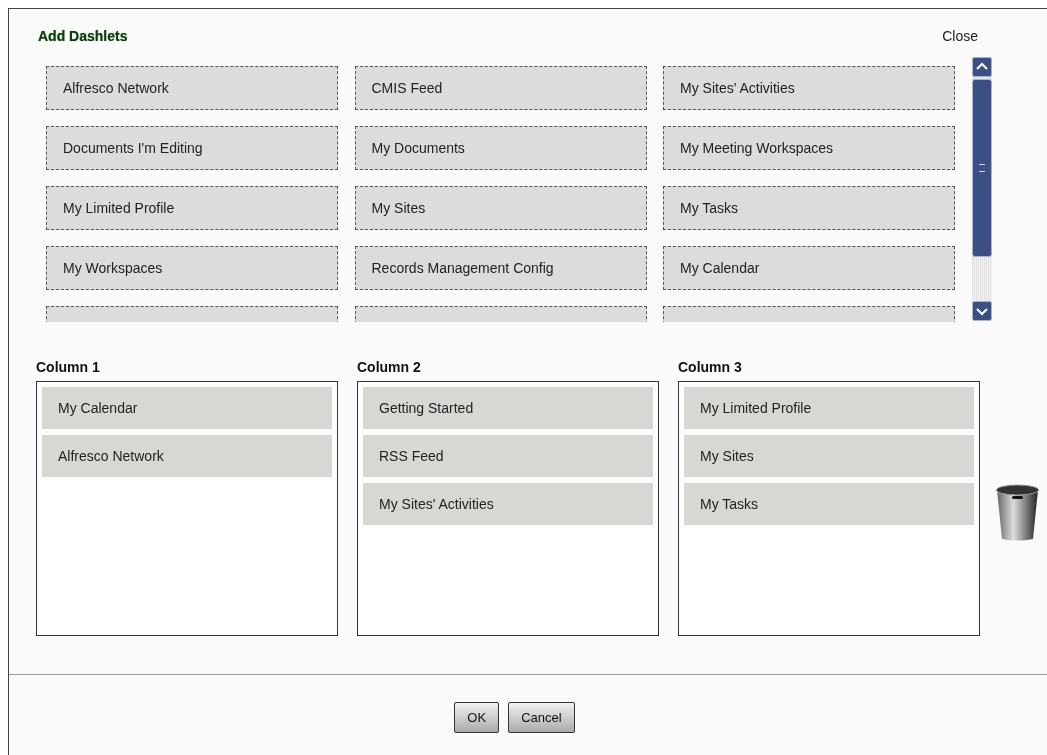  Describe the element at coordinates (192, 208) in the screenshot. I see `dashlet-tile: My Limited Profile` at that location.